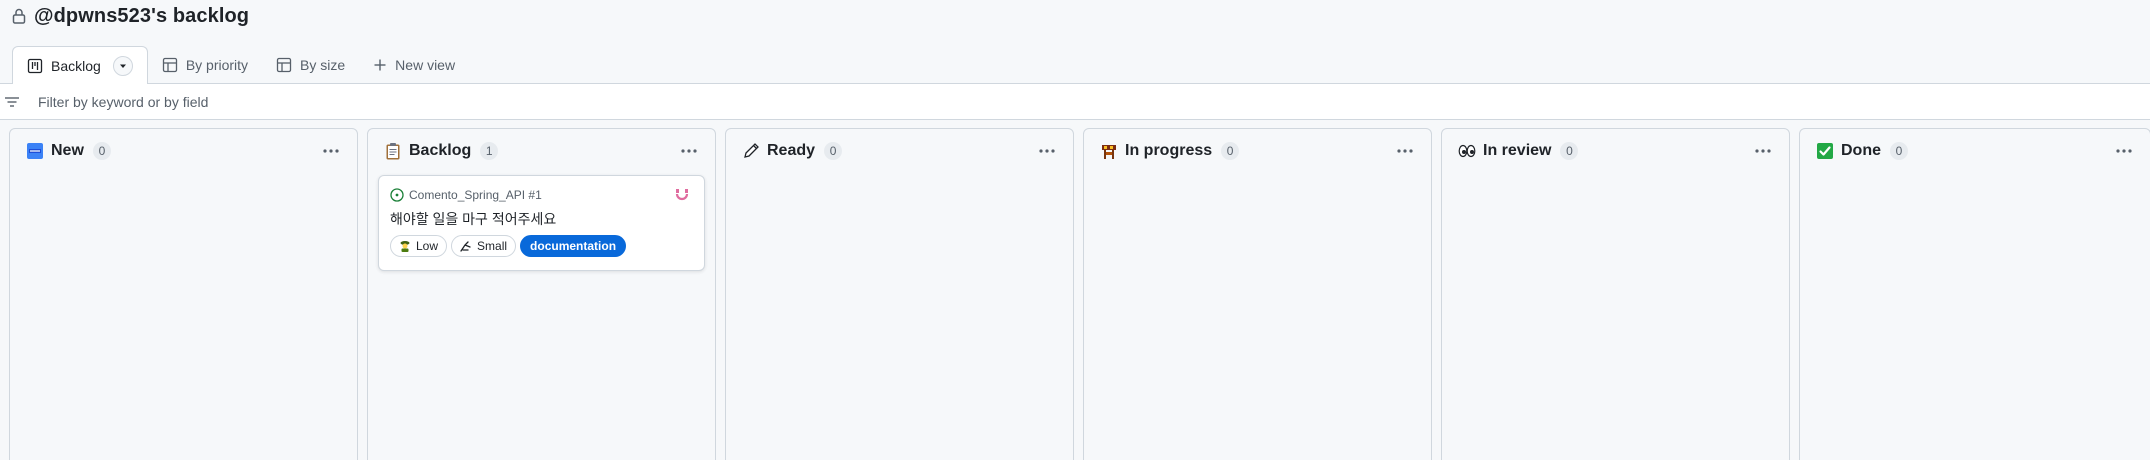  Describe the element at coordinates (1467, 151) in the screenshot. I see `eyes-emoji-icon` at that location.